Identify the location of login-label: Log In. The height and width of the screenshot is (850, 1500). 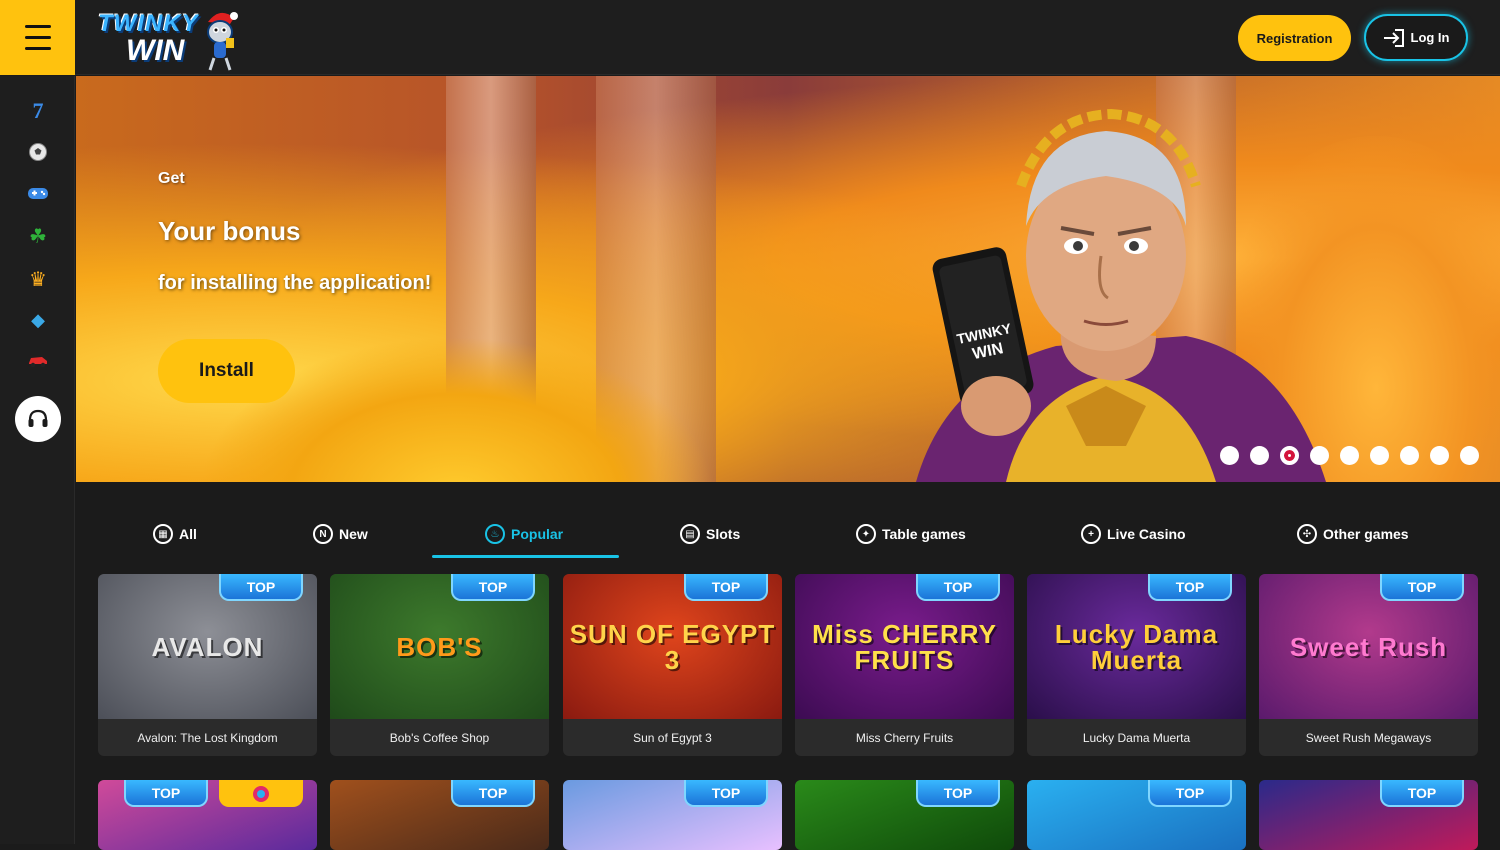
(1430, 37).